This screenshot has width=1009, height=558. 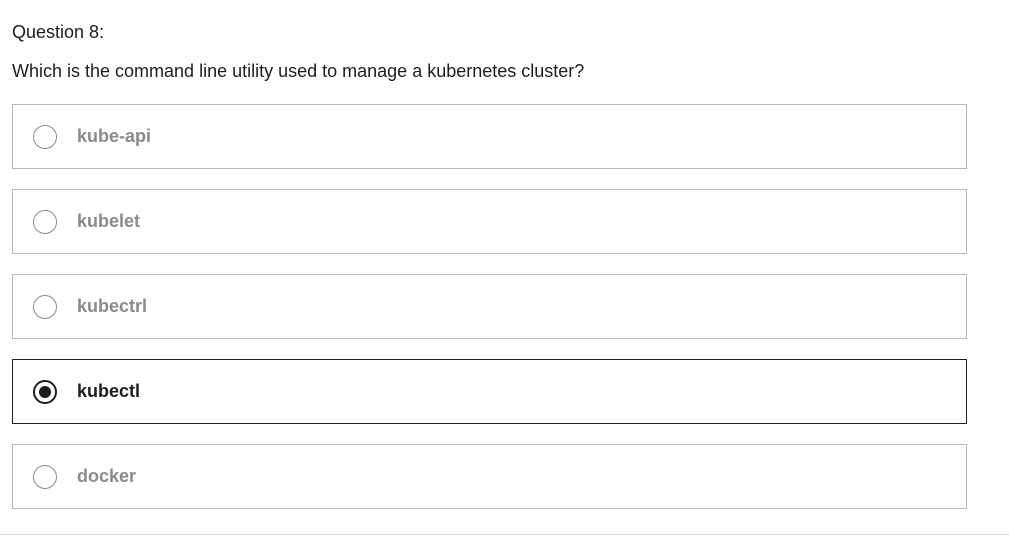 What do you see at coordinates (489, 391) in the screenshot?
I see `answer-option-kubectl: kubectl` at bounding box center [489, 391].